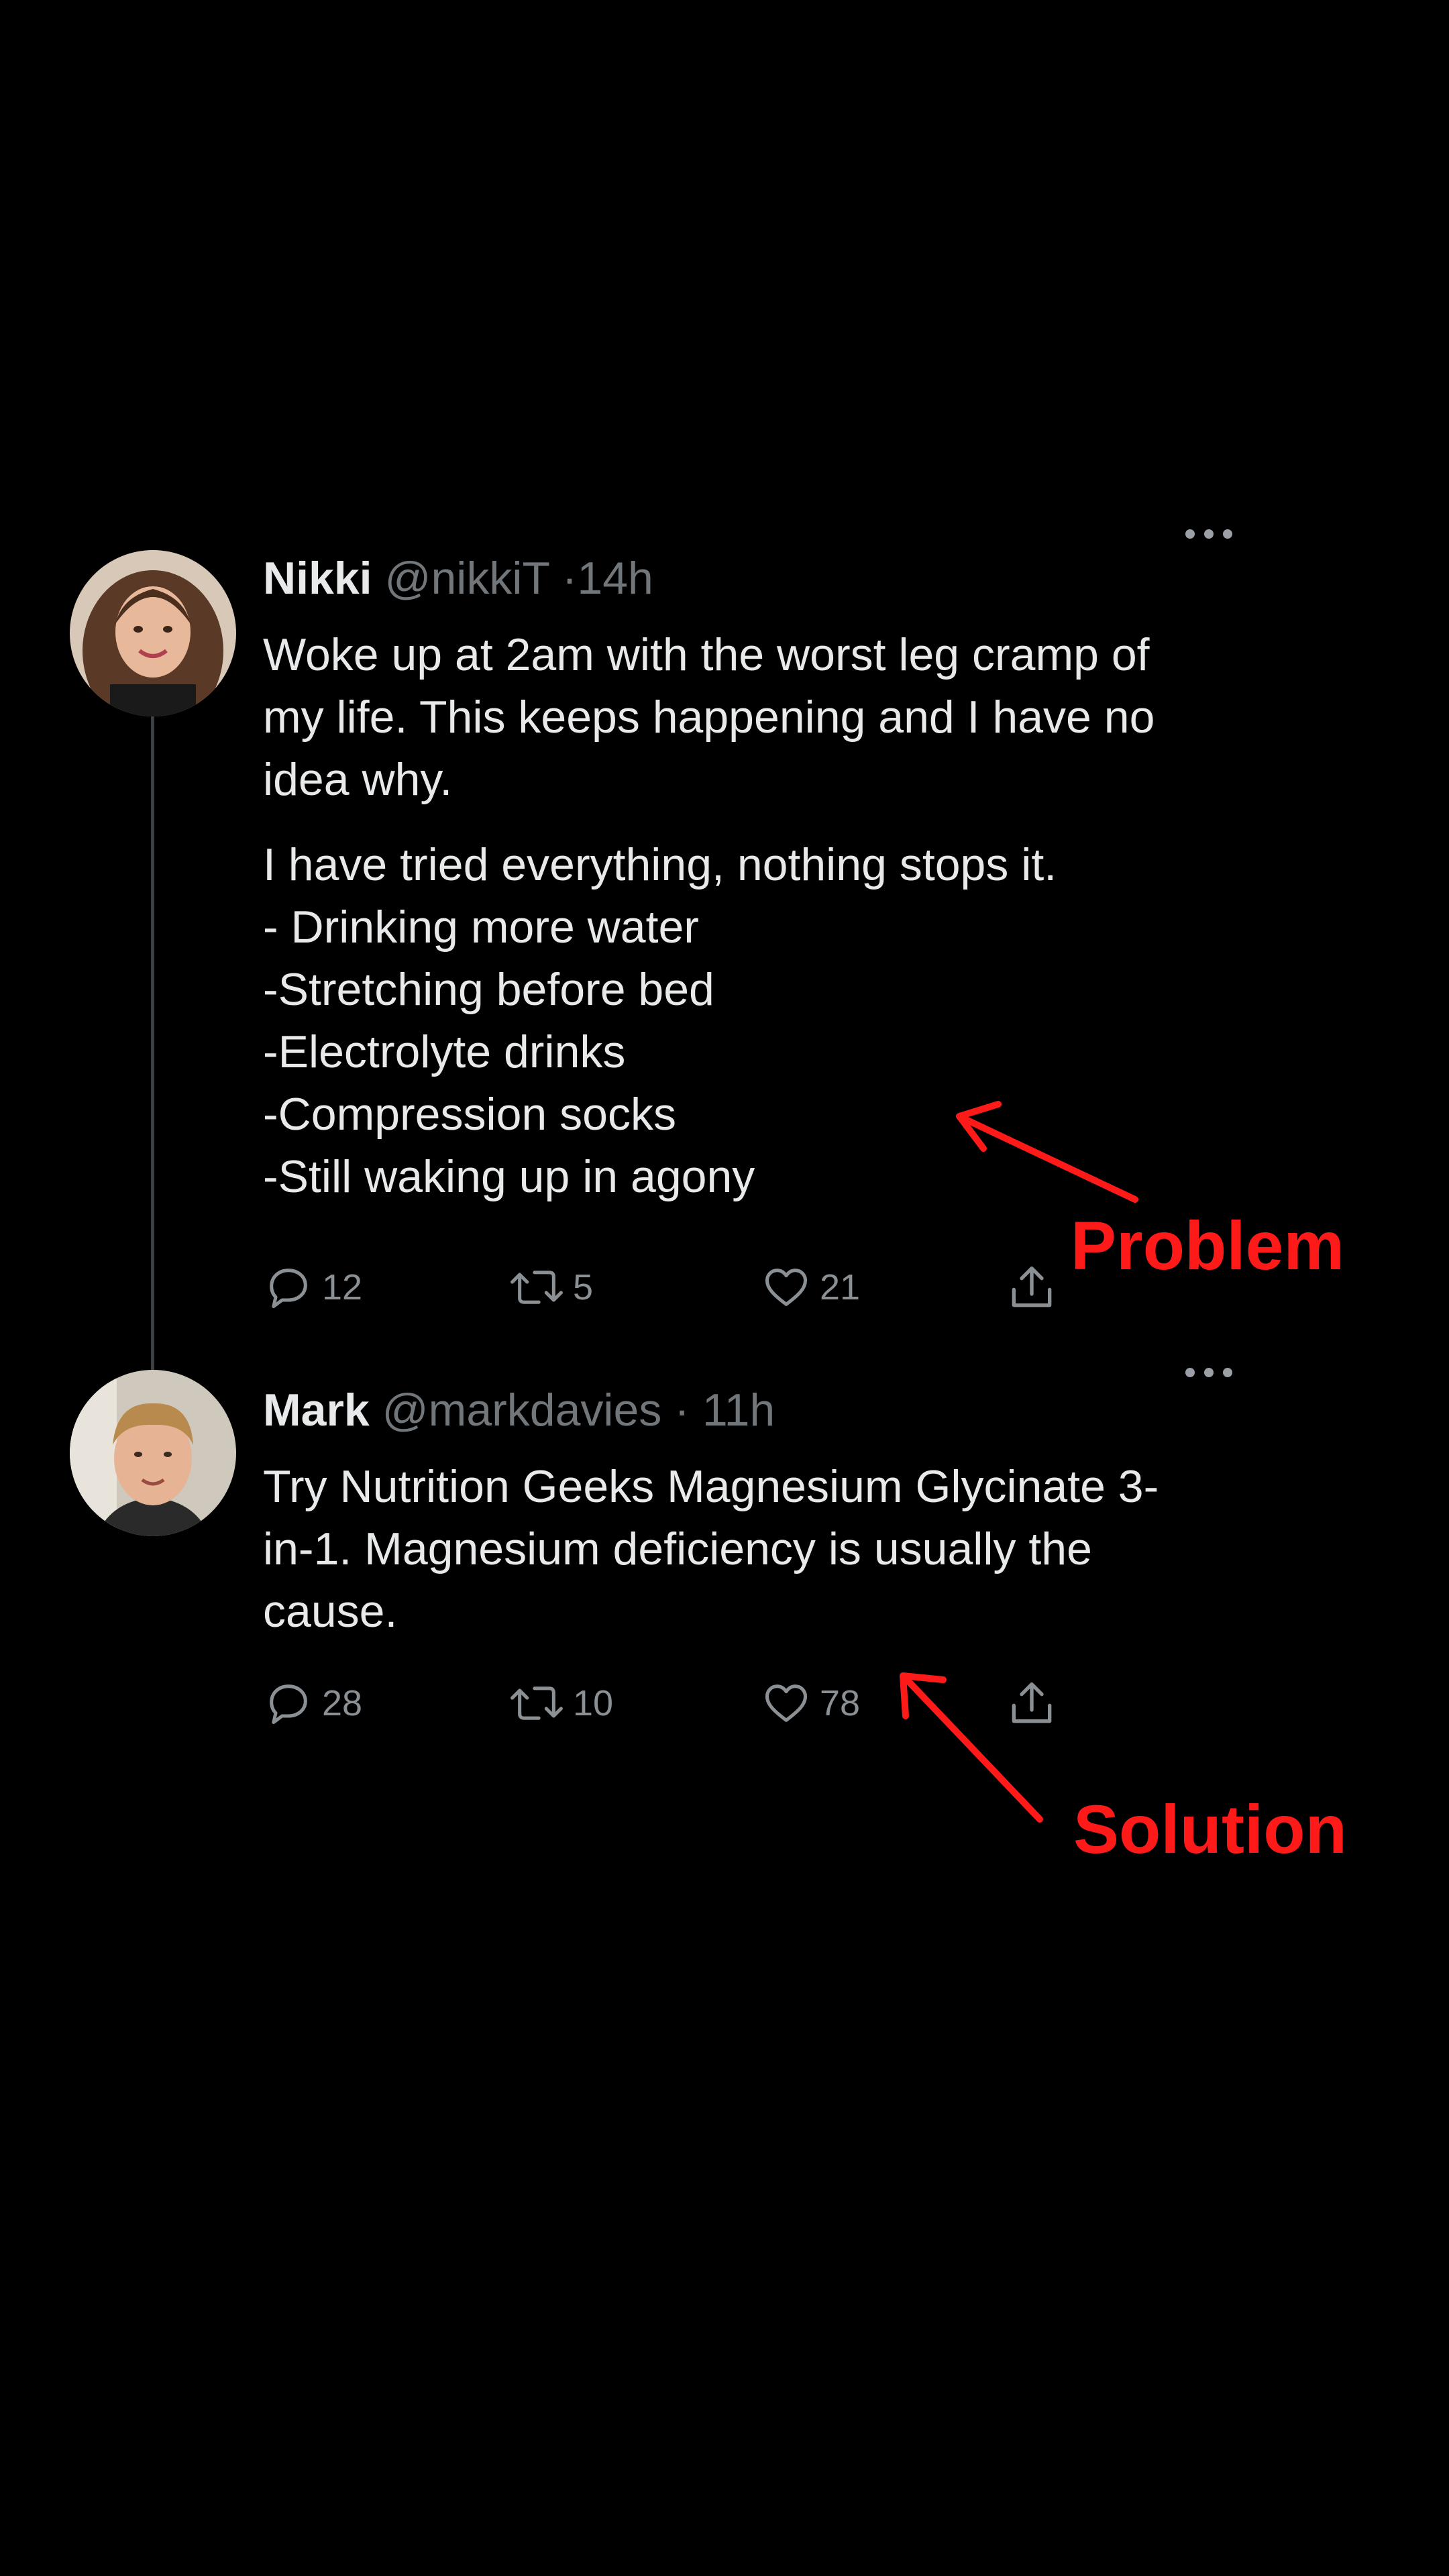  What do you see at coordinates (481, 927) in the screenshot?
I see `tweet-list-line: - Drinking more water` at bounding box center [481, 927].